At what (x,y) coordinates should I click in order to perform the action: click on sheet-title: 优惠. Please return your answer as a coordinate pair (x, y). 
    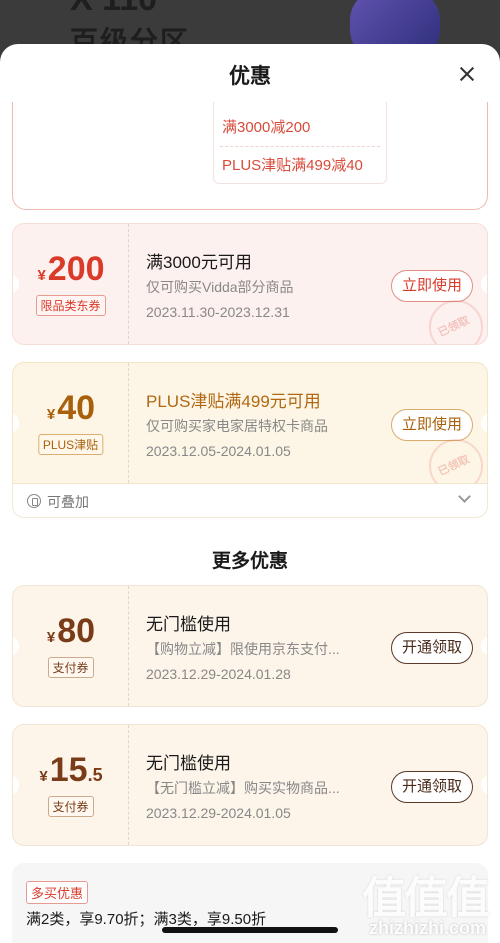
    Looking at the image, I should click on (250, 76).